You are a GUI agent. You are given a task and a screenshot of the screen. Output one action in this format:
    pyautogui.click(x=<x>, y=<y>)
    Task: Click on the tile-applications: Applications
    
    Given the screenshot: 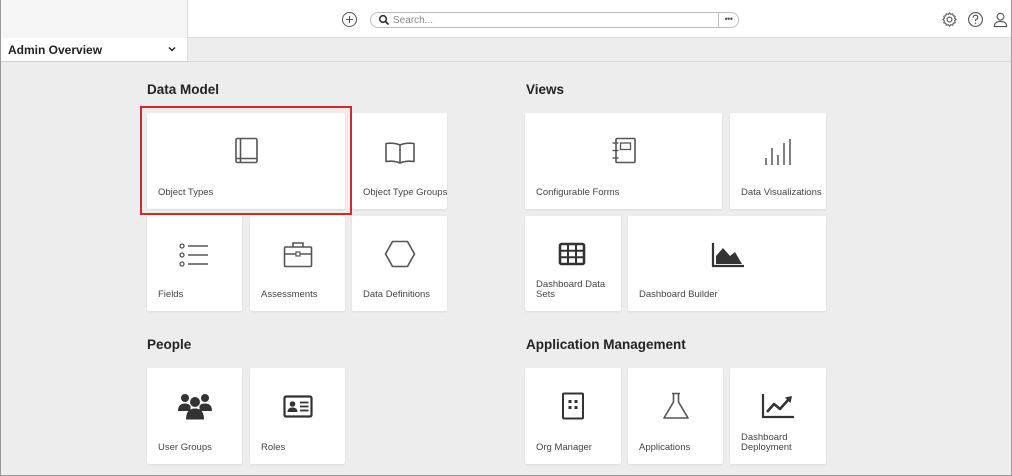 What is the action you would take?
    pyautogui.click(x=675, y=416)
    